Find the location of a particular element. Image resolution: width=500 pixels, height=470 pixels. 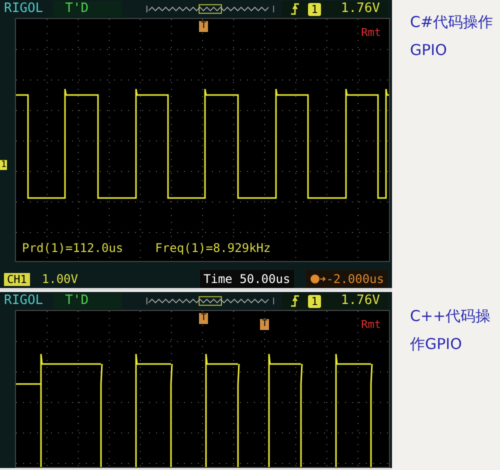

trigger-position-marker: T is located at coordinates (265, 324).